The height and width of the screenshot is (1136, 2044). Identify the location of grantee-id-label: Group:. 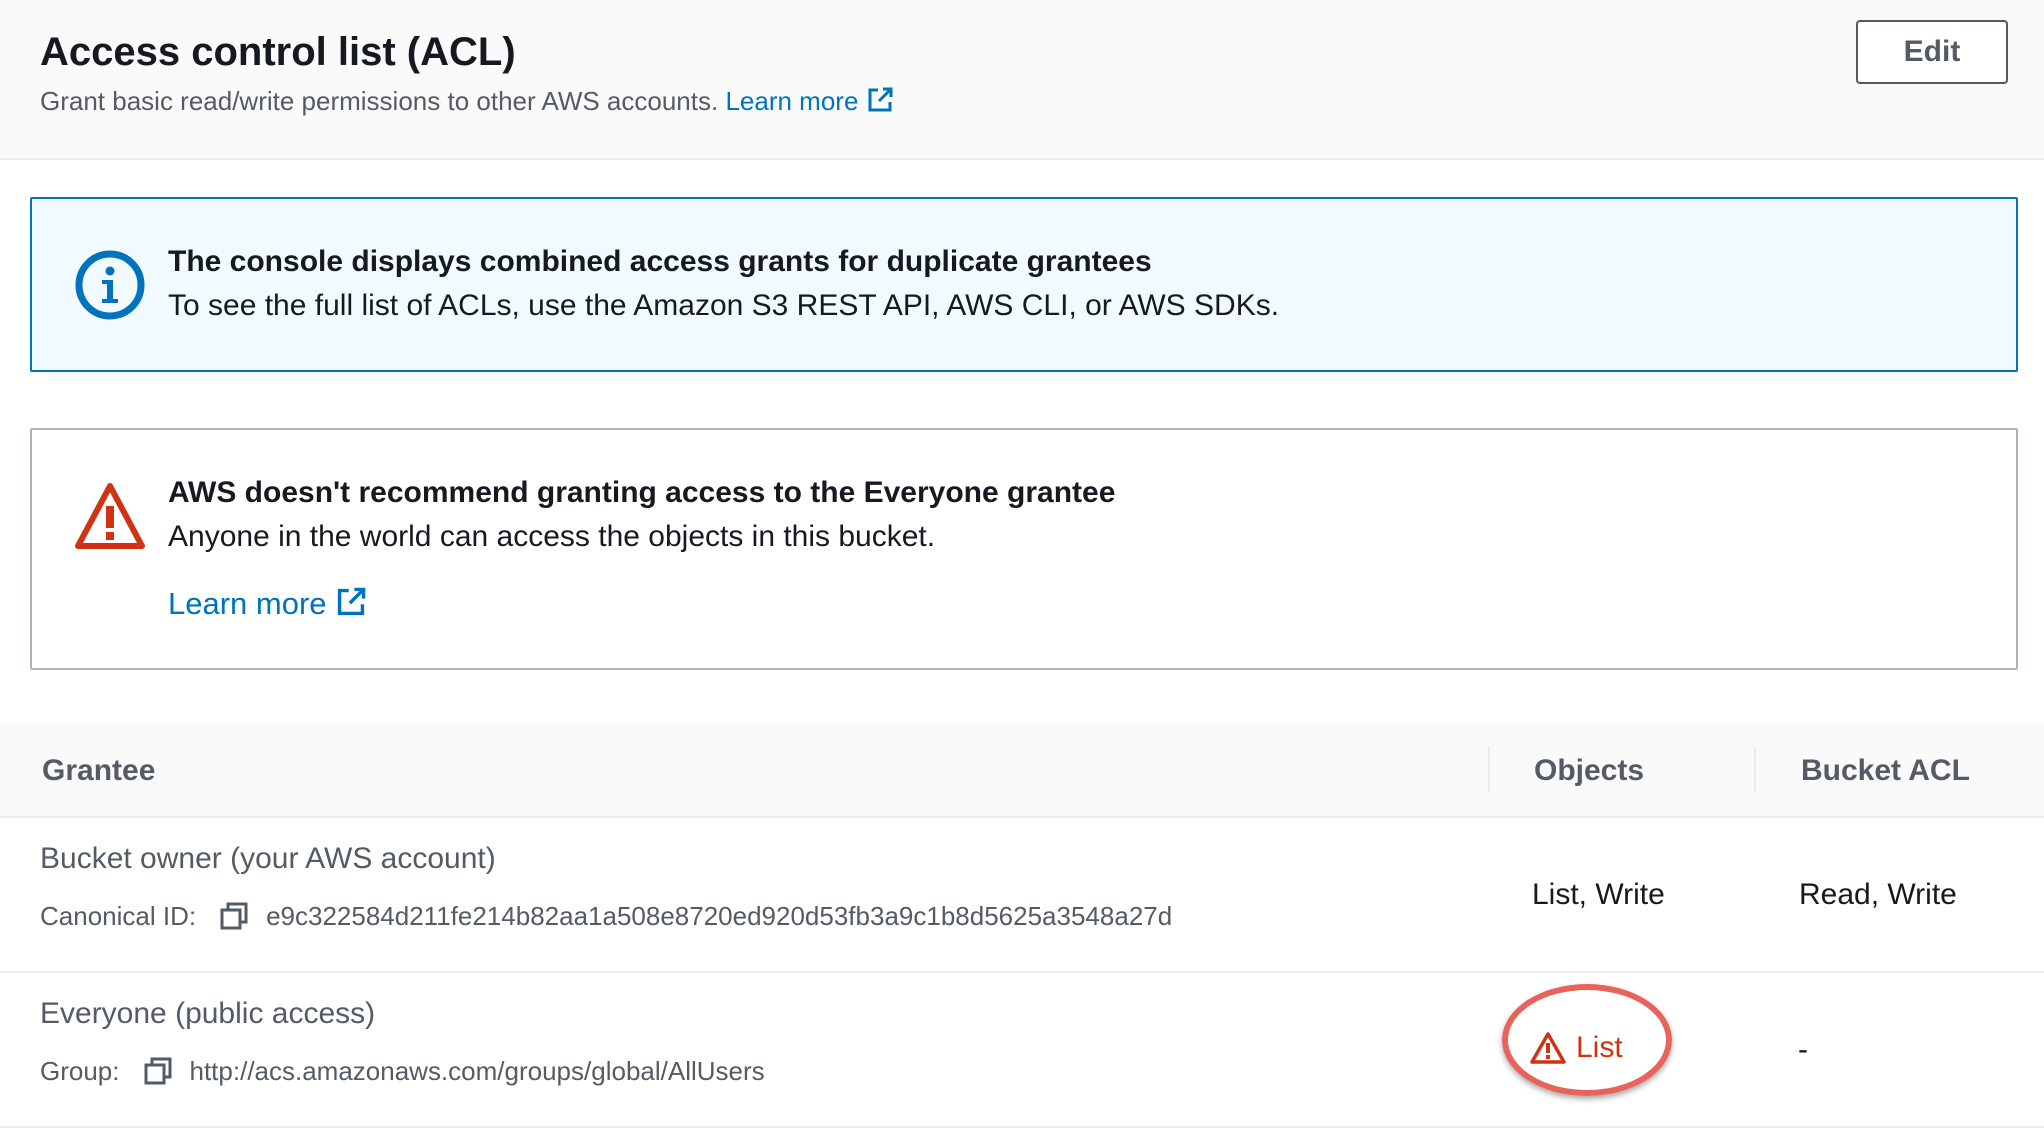
(80, 1070).